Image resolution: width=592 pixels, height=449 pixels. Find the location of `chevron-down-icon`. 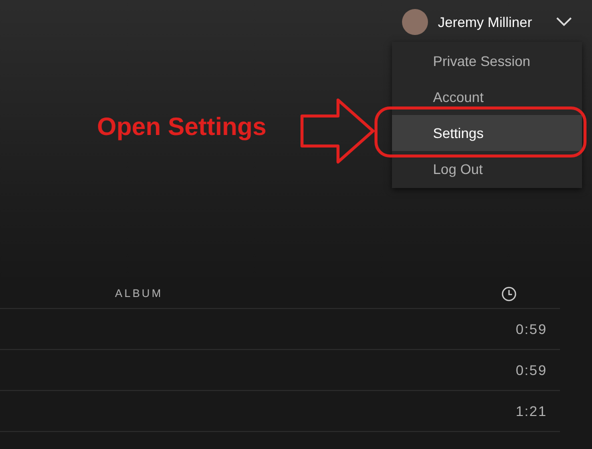

chevron-down-icon is located at coordinates (564, 22).